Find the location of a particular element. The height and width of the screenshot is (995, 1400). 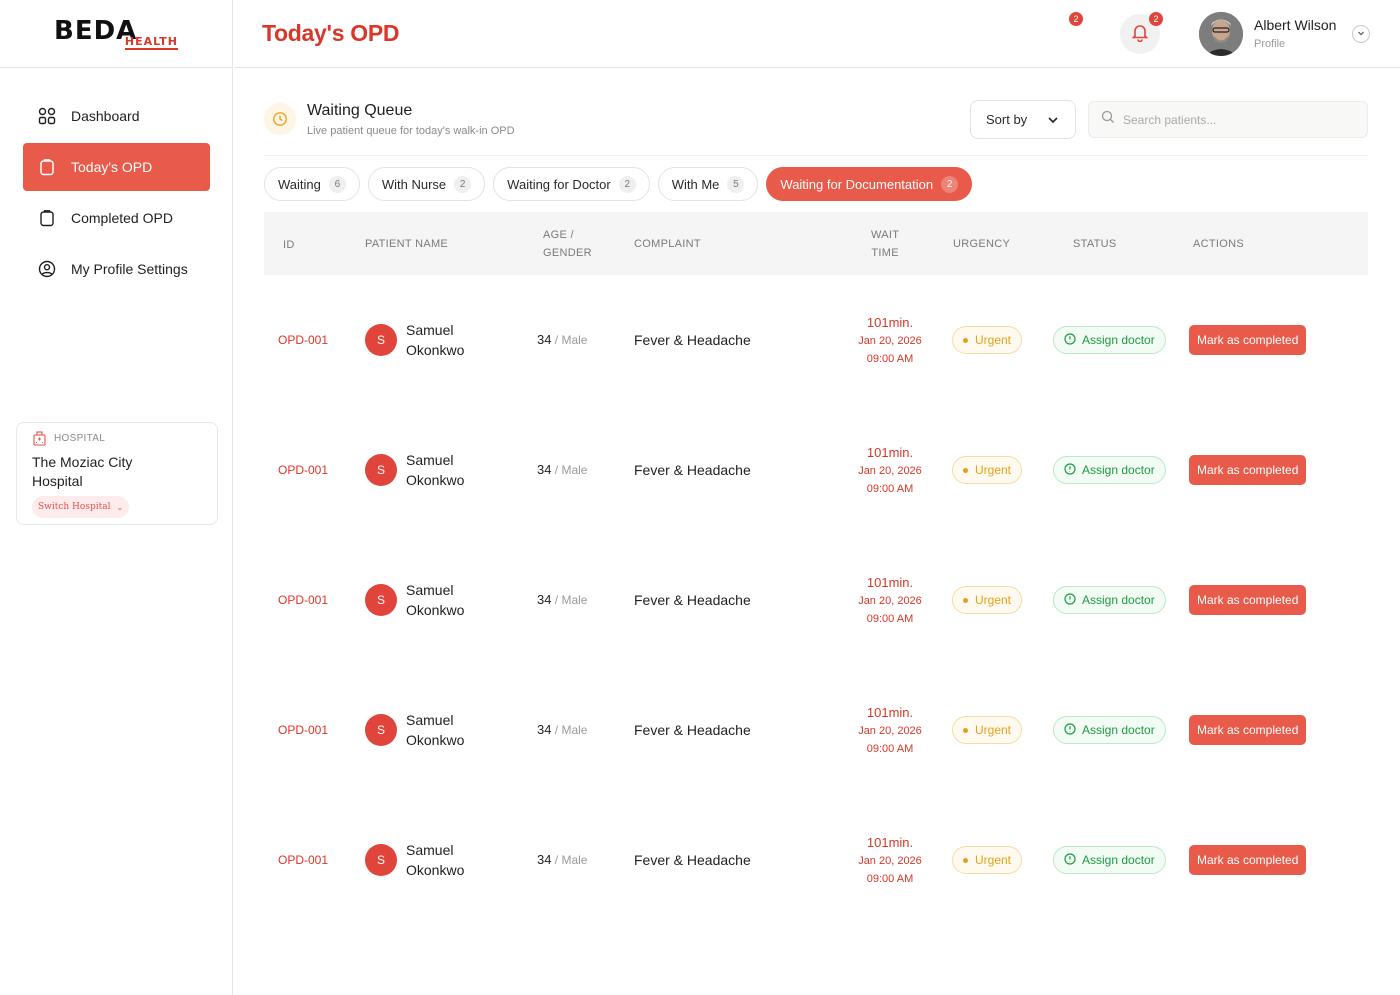

column-header-gender: GENDER is located at coordinates (567, 253).